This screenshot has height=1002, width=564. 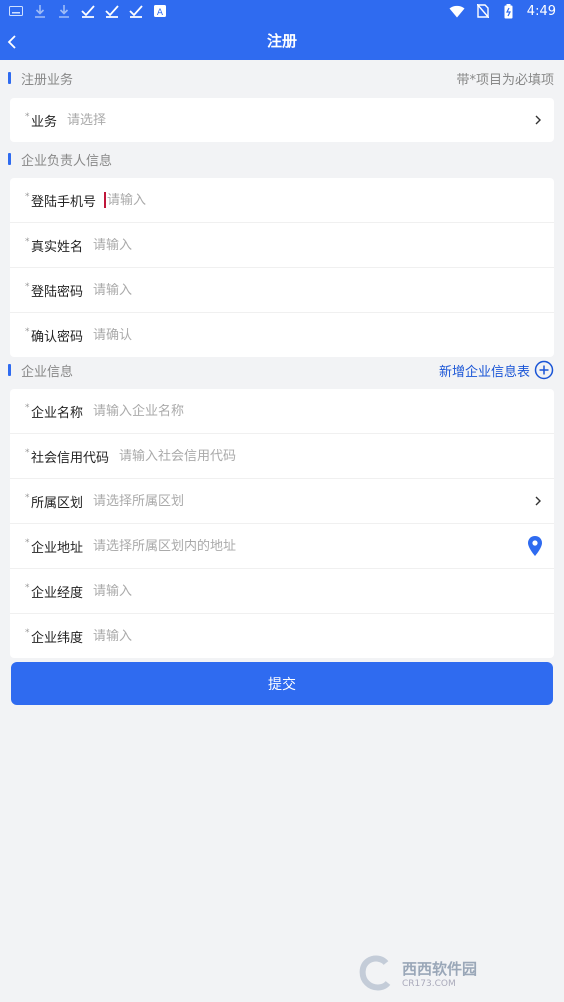 What do you see at coordinates (57, 503) in the screenshot?
I see `field-label: 所属区划` at bounding box center [57, 503].